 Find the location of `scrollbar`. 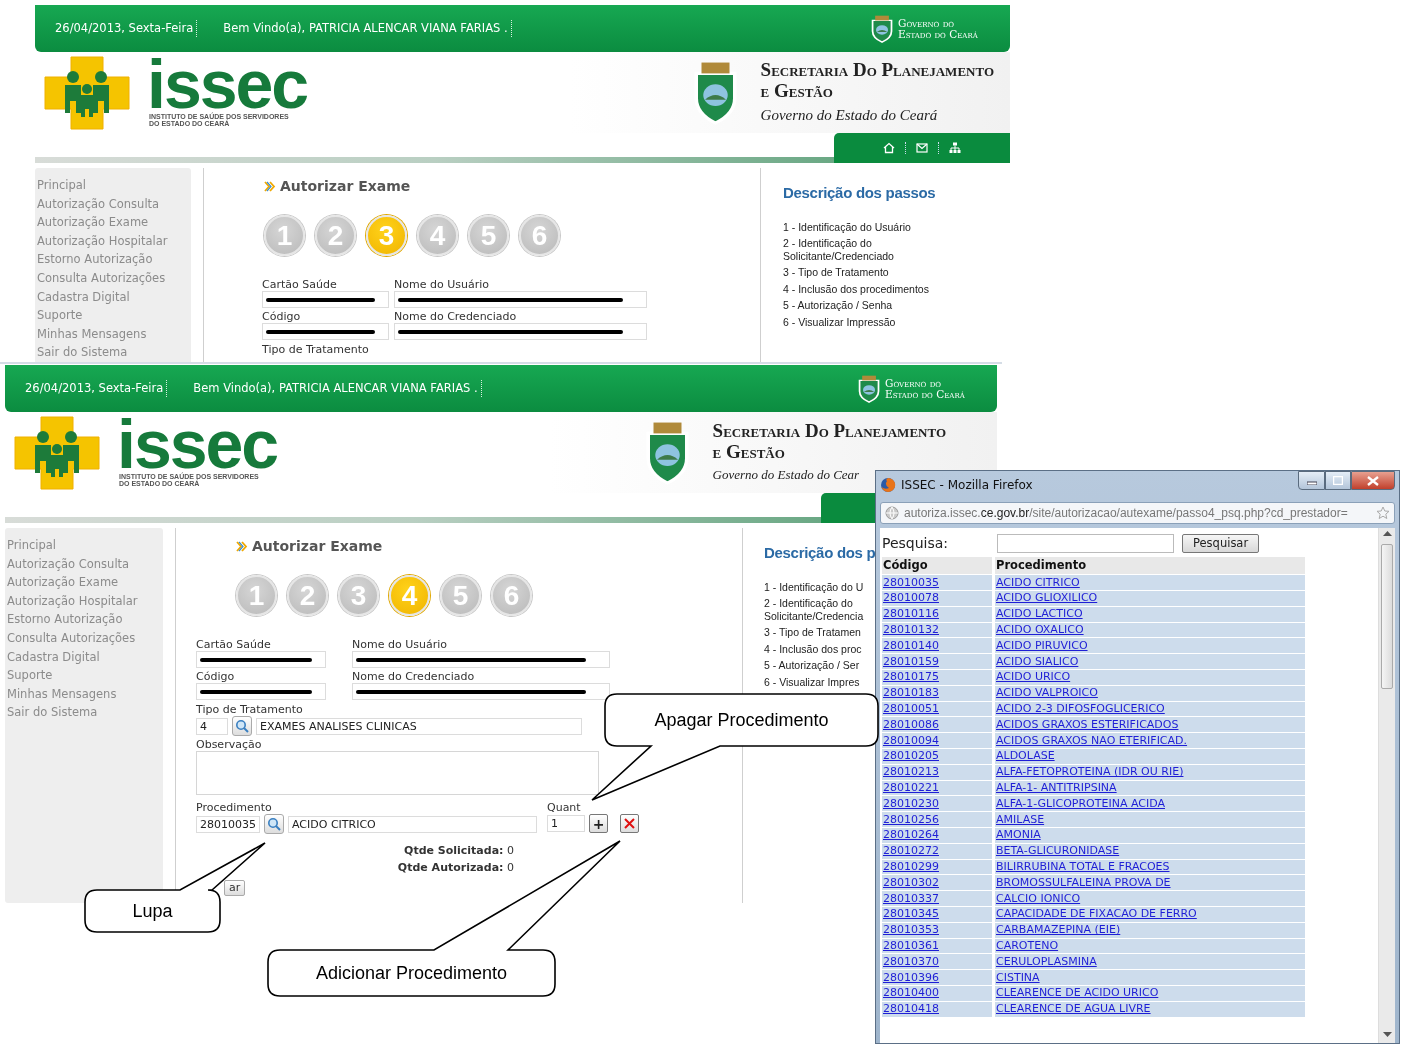

scrollbar is located at coordinates (1386, 785).